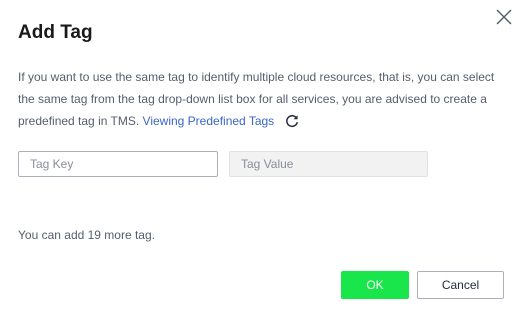 This screenshot has height=309, width=530. I want to click on close-icon, so click(504, 17).